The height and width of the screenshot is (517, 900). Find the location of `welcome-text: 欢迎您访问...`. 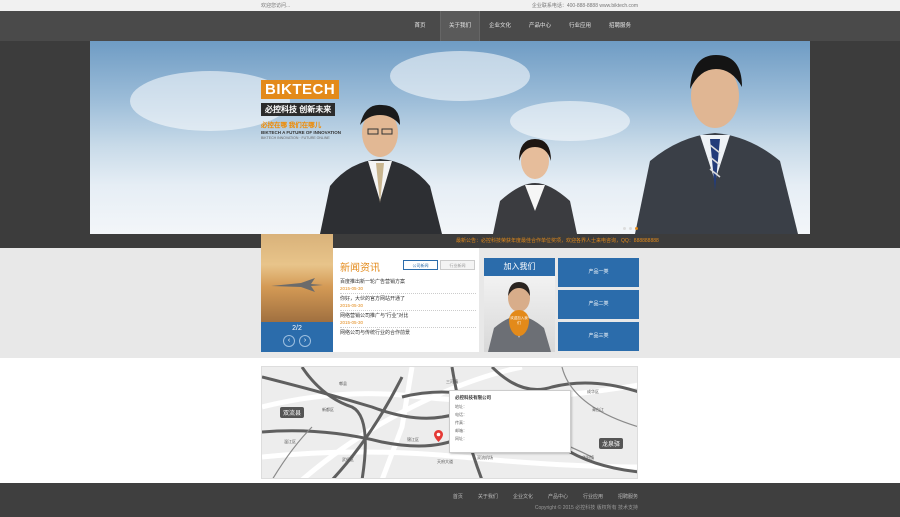

welcome-text: 欢迎您访问... is located at coordinates (276, 6).